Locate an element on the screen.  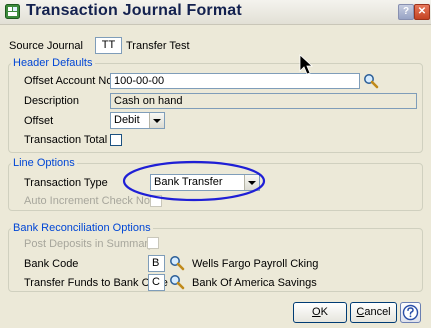
auto-increment-checkbox is located at coordinates (156, 201).